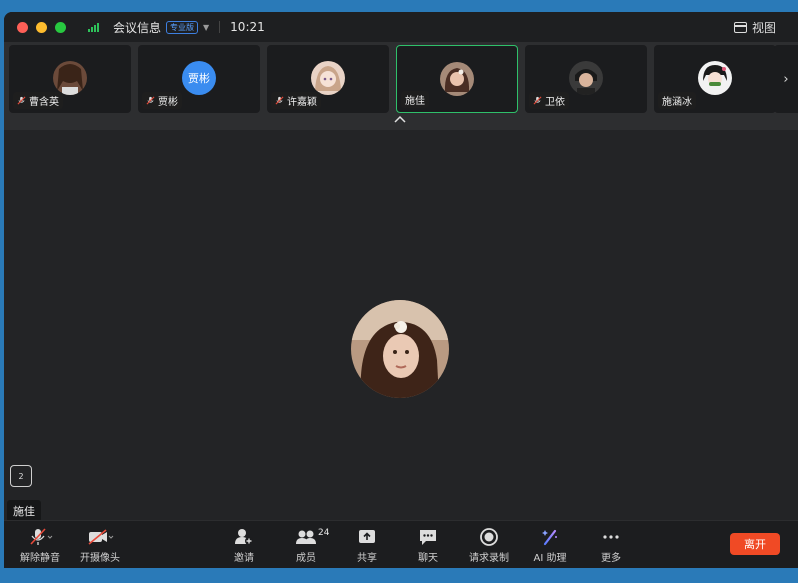  What do you see at coordinates (44, 102) in the screenshot?
I see `participant-name: 曹含英` at bounding box center [44, 102].